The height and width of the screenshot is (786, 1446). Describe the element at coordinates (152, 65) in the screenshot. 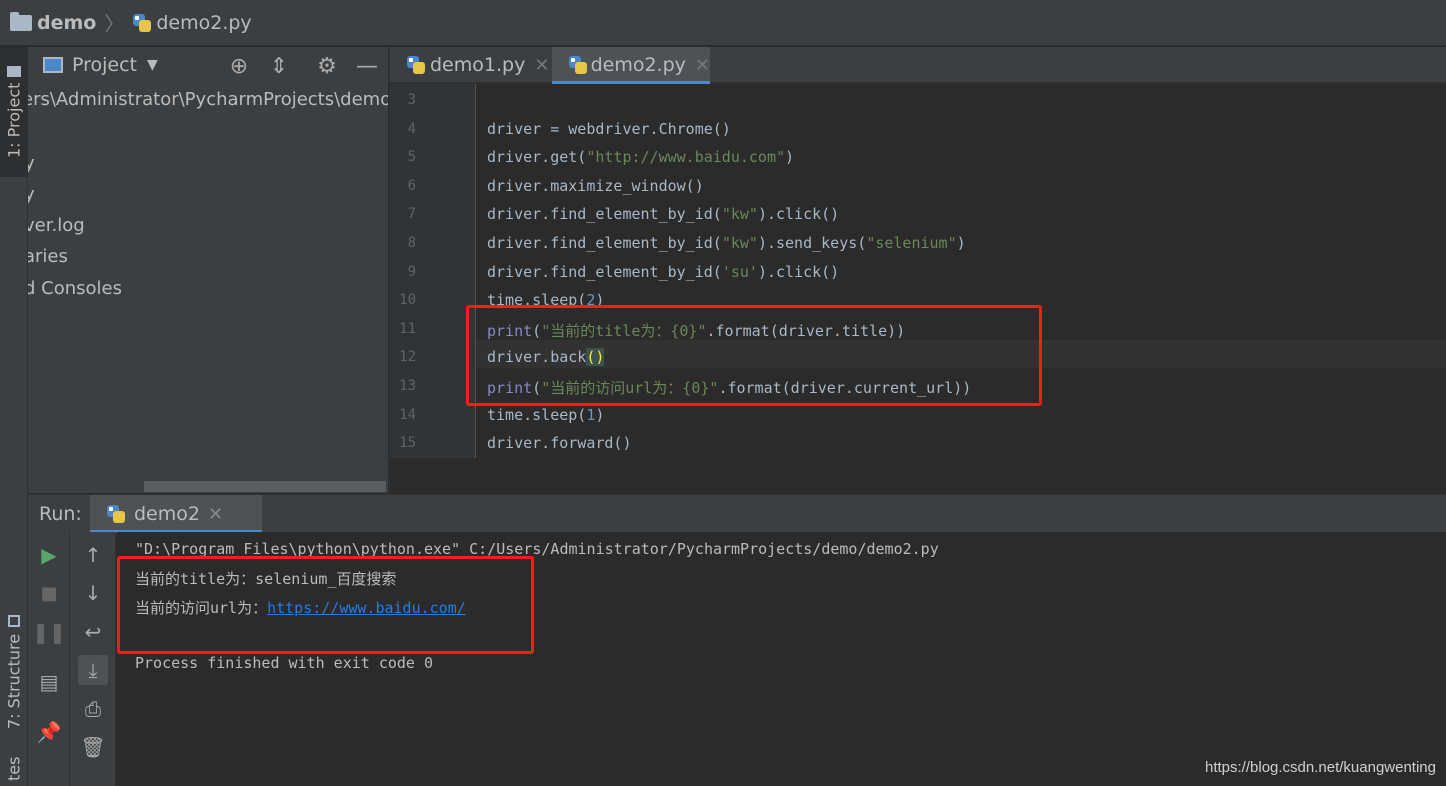

I see `chevron-down-icon: ▼` at that location.